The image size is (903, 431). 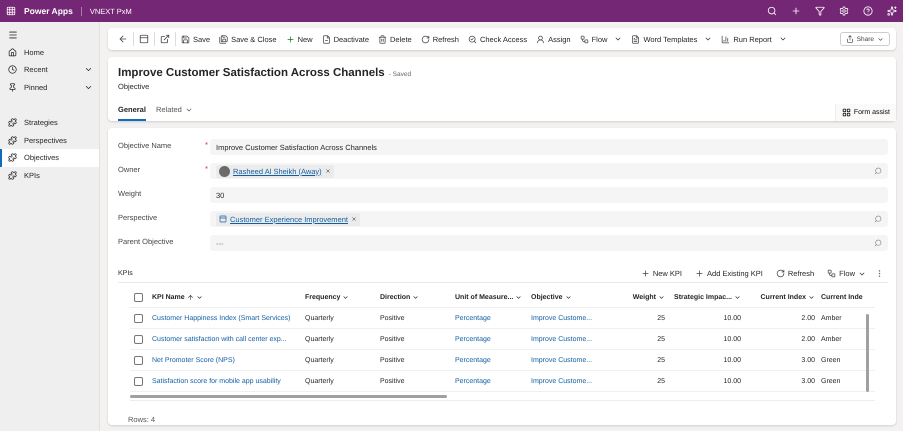 I want to click on menu-icon, so click(x=13, y=35).